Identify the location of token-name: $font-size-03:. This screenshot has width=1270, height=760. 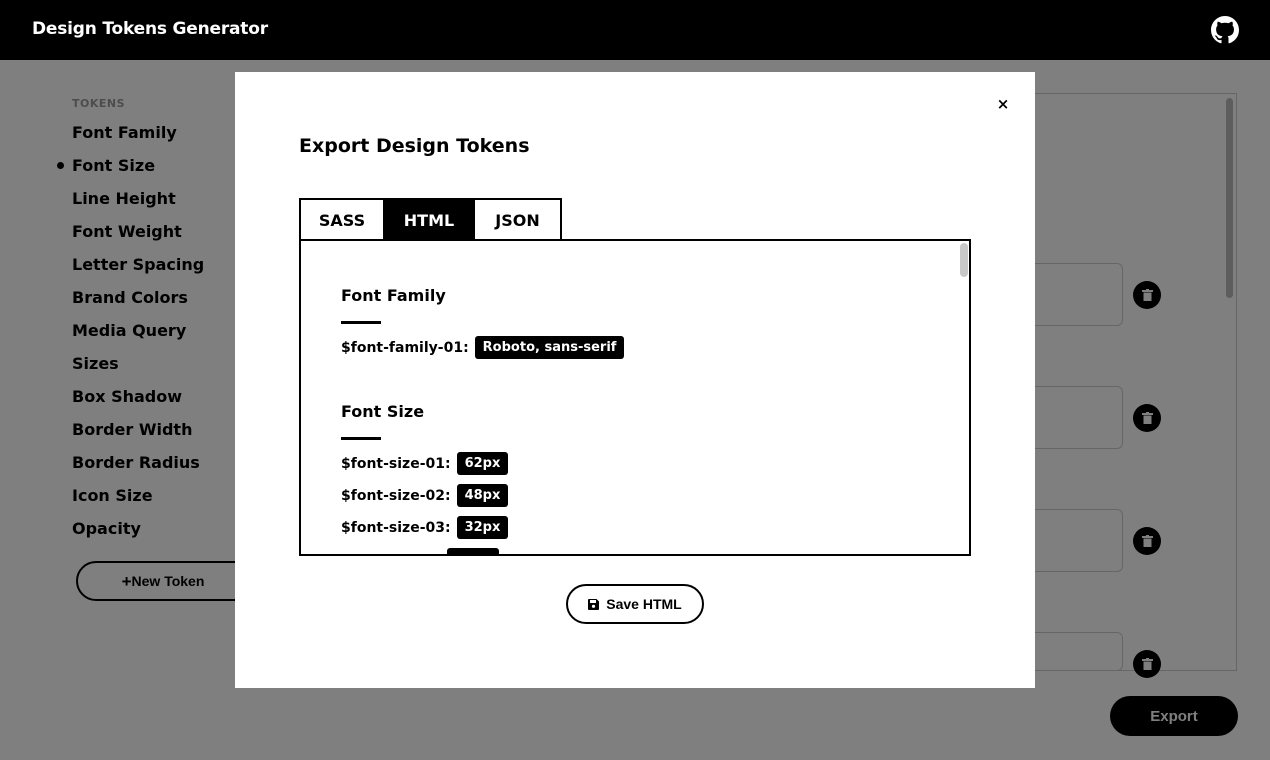
(396, 527).